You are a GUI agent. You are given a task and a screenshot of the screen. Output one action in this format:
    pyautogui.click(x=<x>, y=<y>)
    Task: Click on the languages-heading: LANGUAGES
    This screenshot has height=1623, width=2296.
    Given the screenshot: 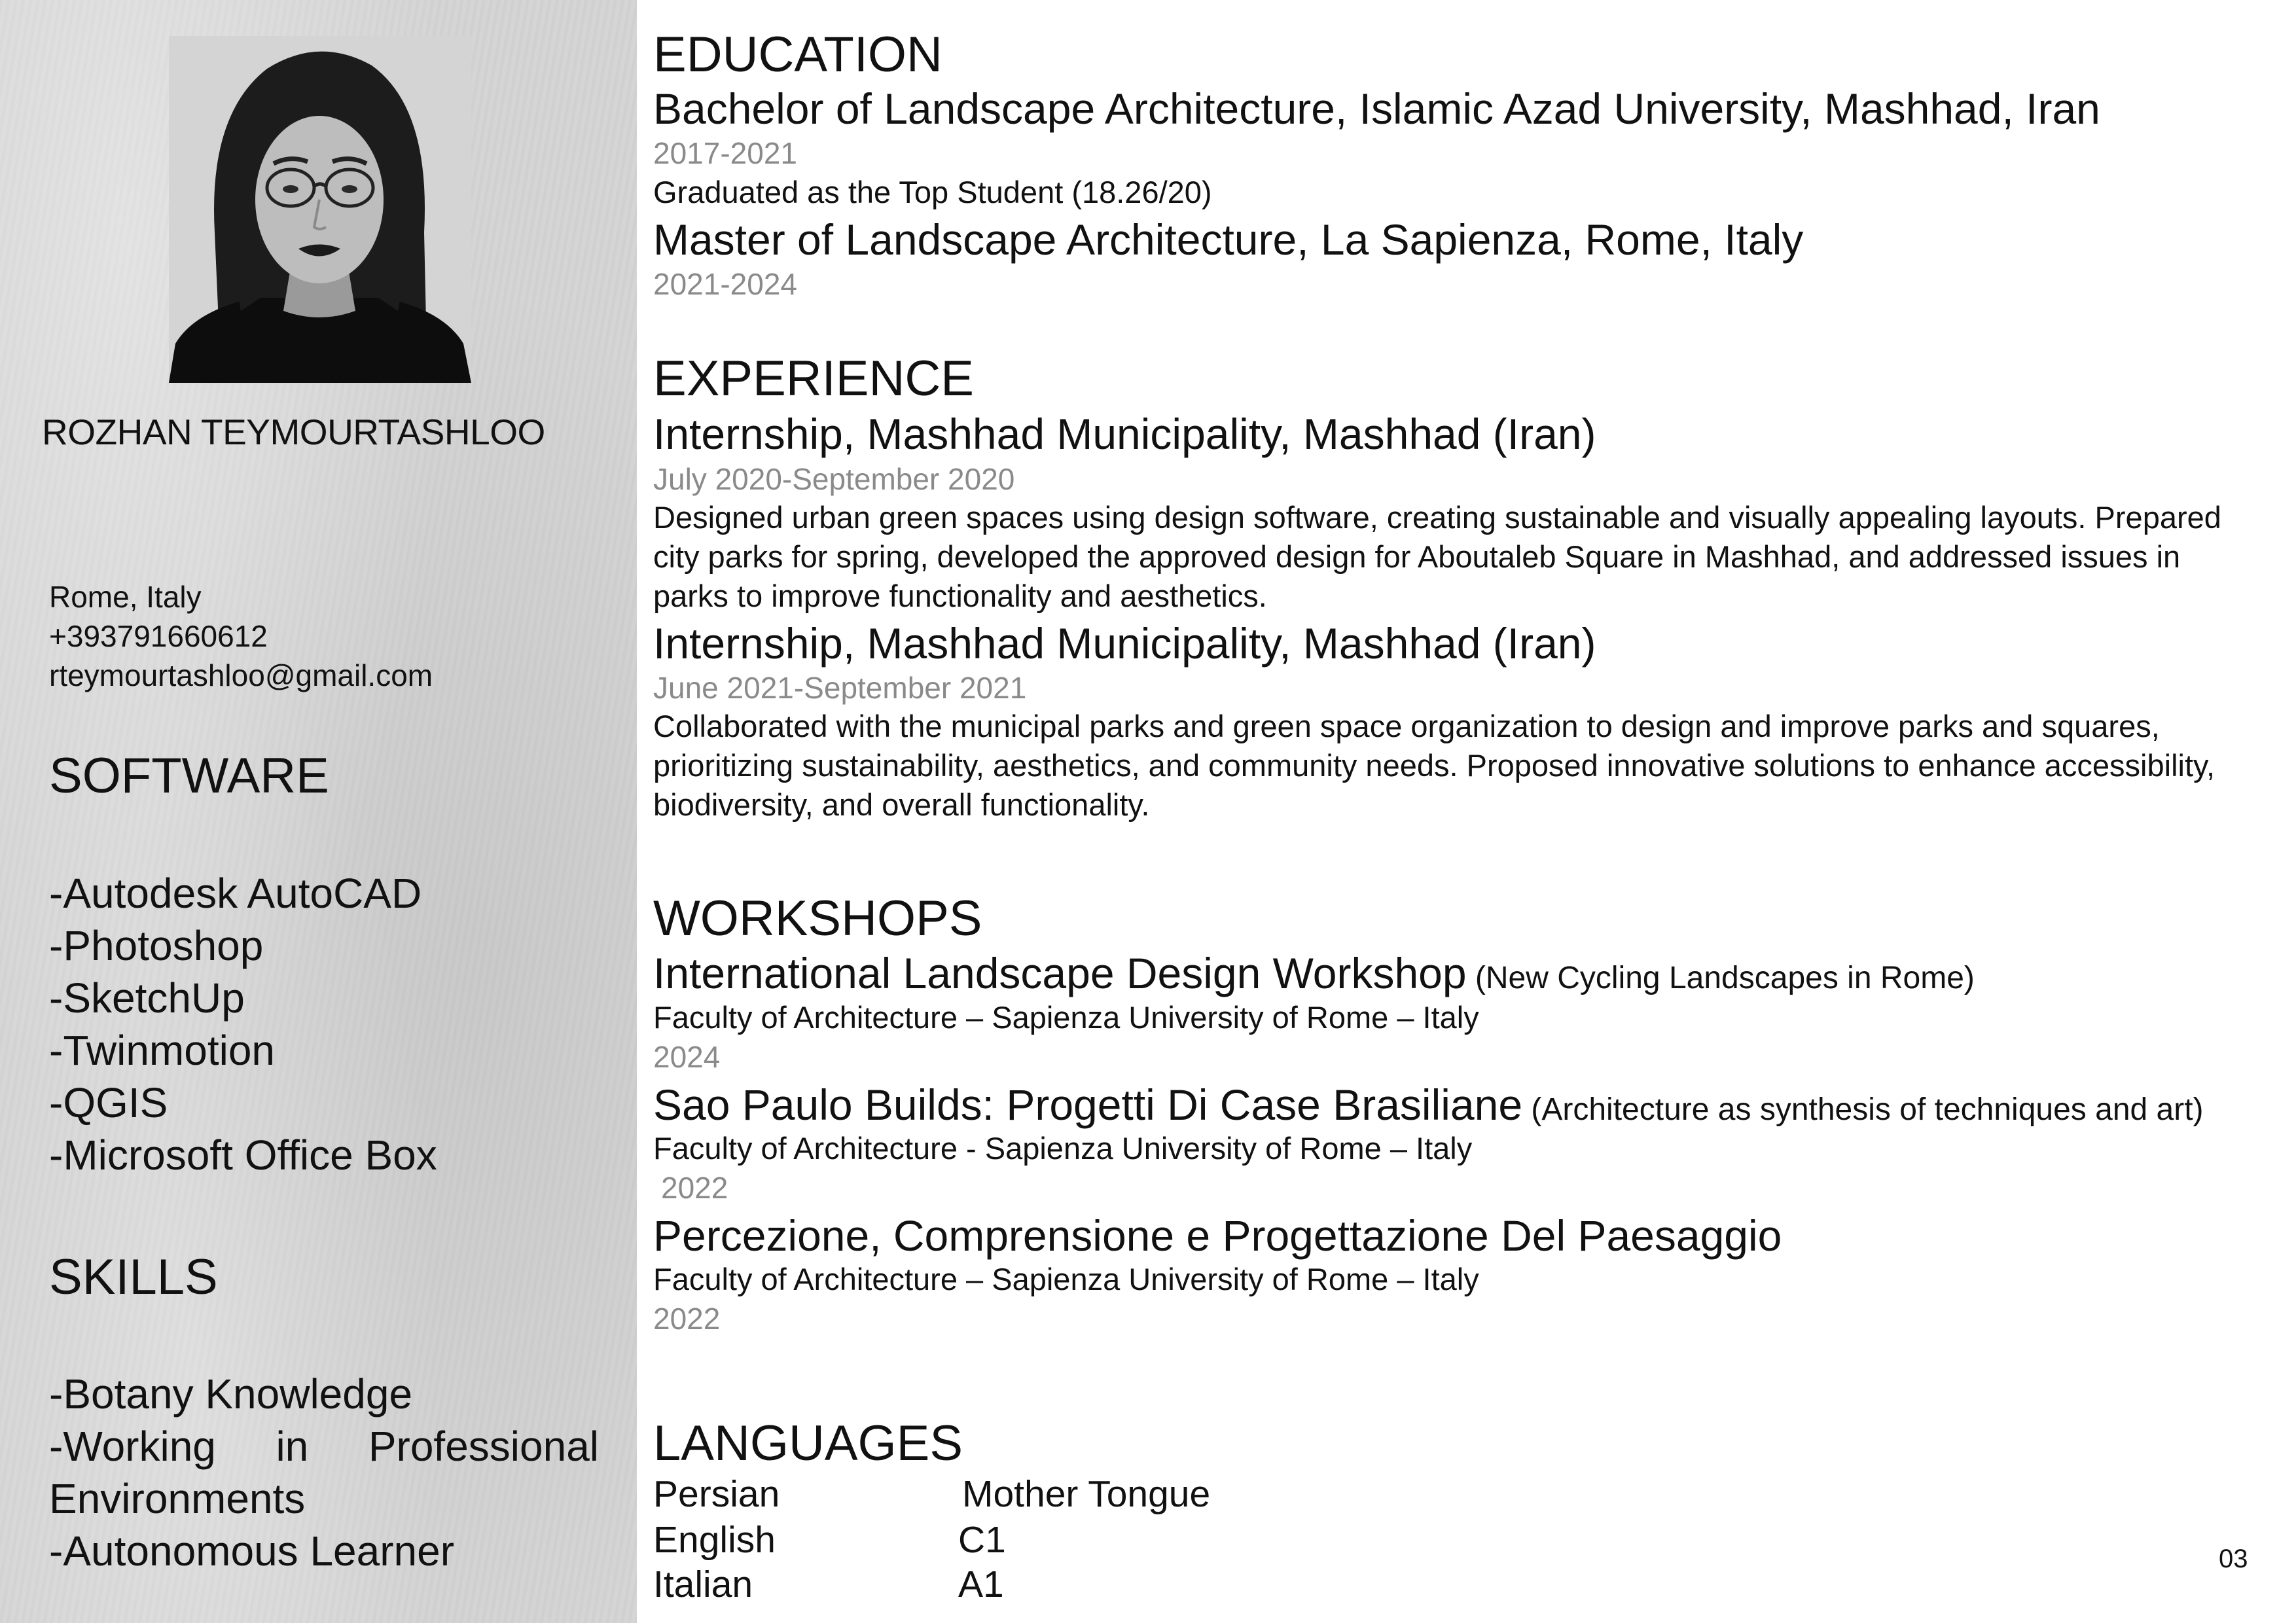 What is the action you would take?
    pyautogui.click(x=808, y=1444)
    